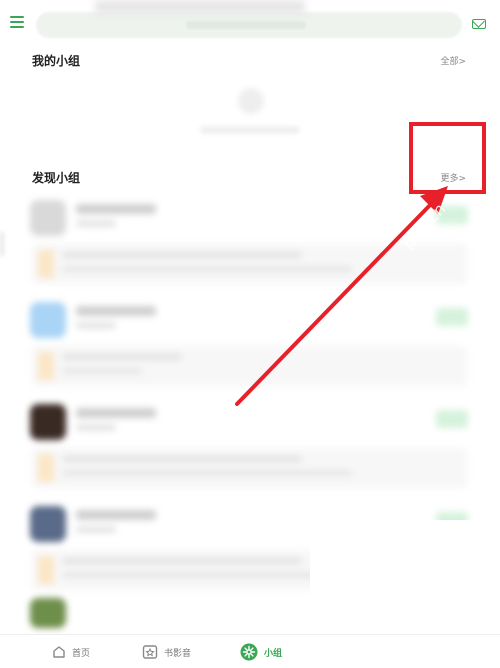 Image resolution: width=500 pixels, height=668 pixels. I want to click on my-groups-all-link: 全部>, so click(453, 60).